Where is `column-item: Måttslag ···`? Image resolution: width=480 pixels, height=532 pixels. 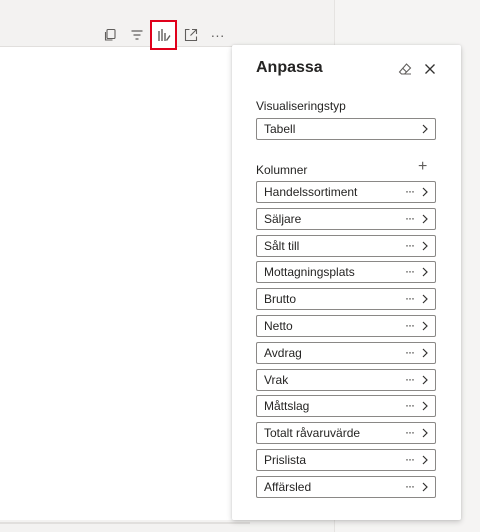
column-item: Måttslag ··· is located at coordinates (346, 406).